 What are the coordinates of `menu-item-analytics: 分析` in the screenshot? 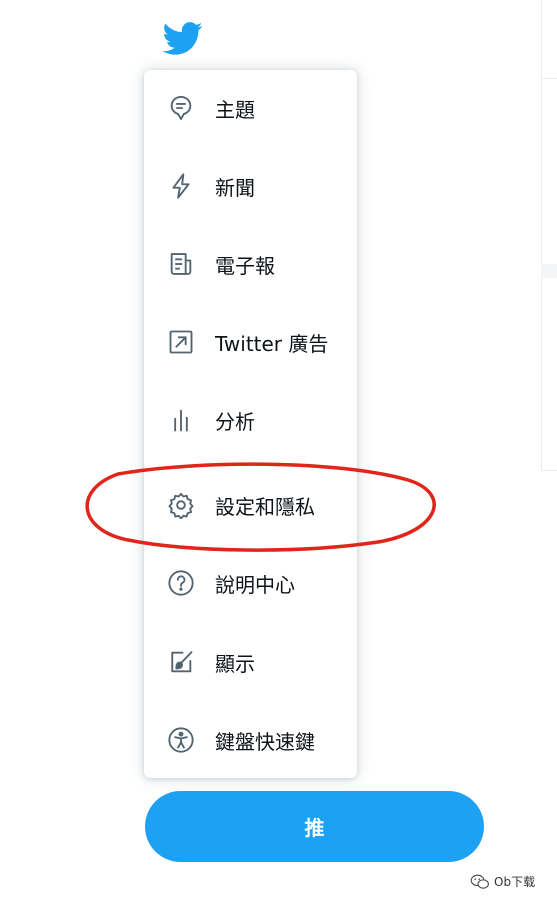 It's located at (250, 420).